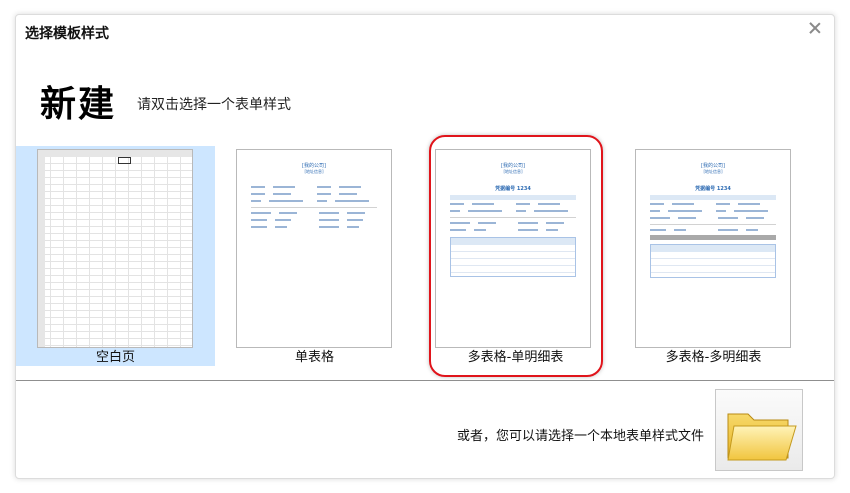 The width and height of the screenshot is (850, 493). Describe the element at coordinates (580, 436) in the screenshot. I see `local-file-prompt: 或者，您可以请选择一个本地表单样式文件` at that location.